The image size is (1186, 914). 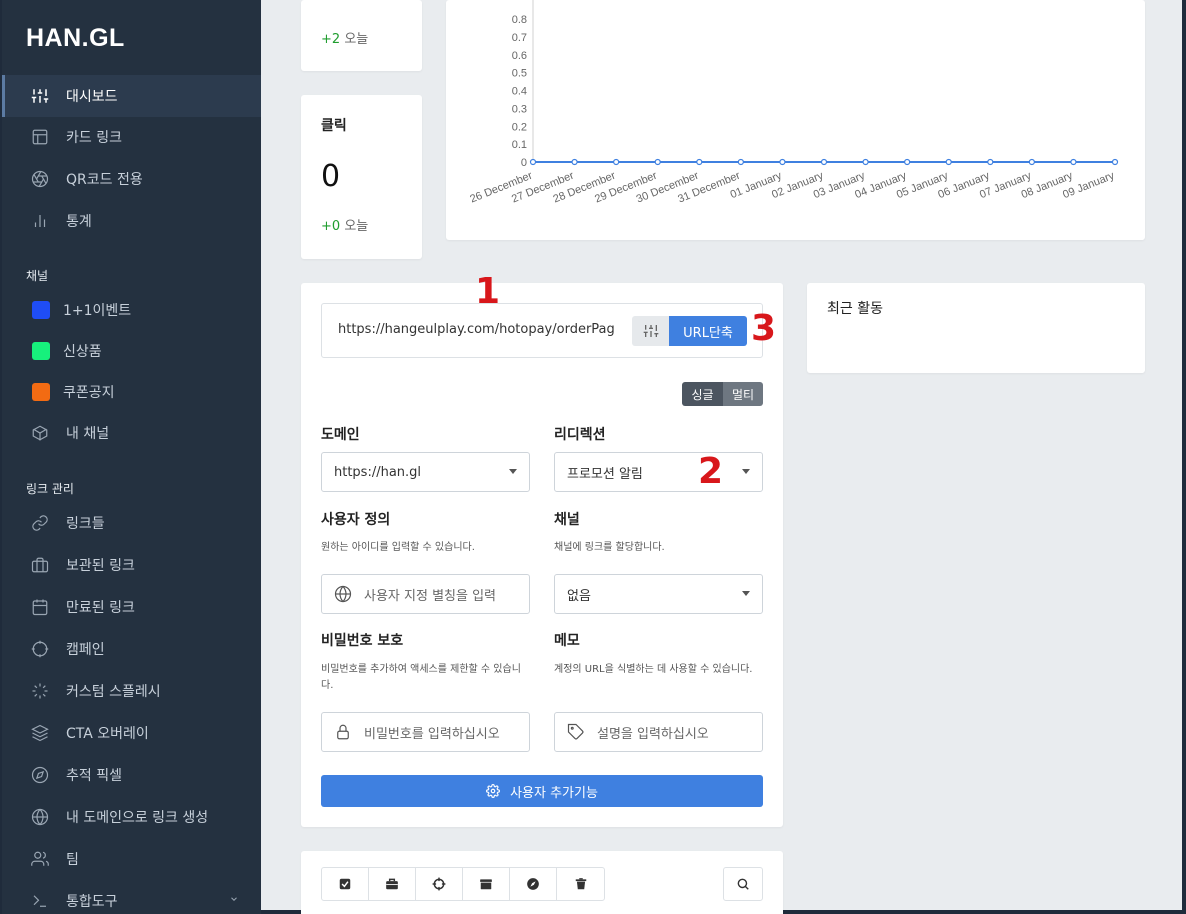 What do you see at coordinates (576, 732) in the screenshot?
I see `tag-icon` at bounding box center [576, 732].